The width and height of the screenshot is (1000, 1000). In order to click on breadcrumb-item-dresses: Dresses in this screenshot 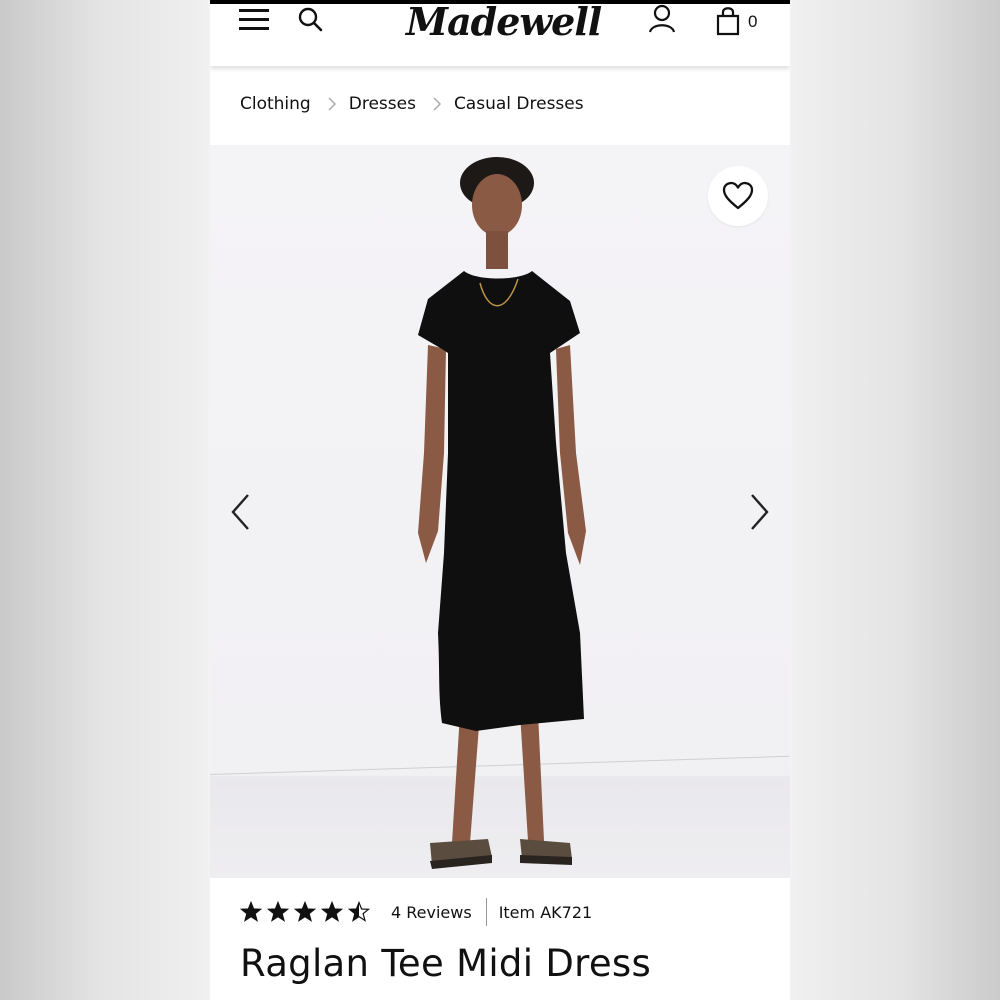, I will do `click(382, 104)`.